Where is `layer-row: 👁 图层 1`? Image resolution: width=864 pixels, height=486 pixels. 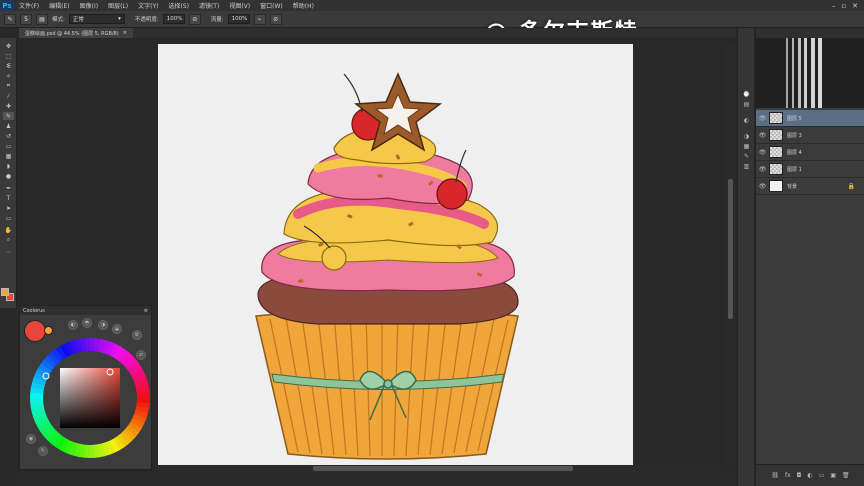 layer-row: 👁 图层 1 is located at coordinates (810, 169).